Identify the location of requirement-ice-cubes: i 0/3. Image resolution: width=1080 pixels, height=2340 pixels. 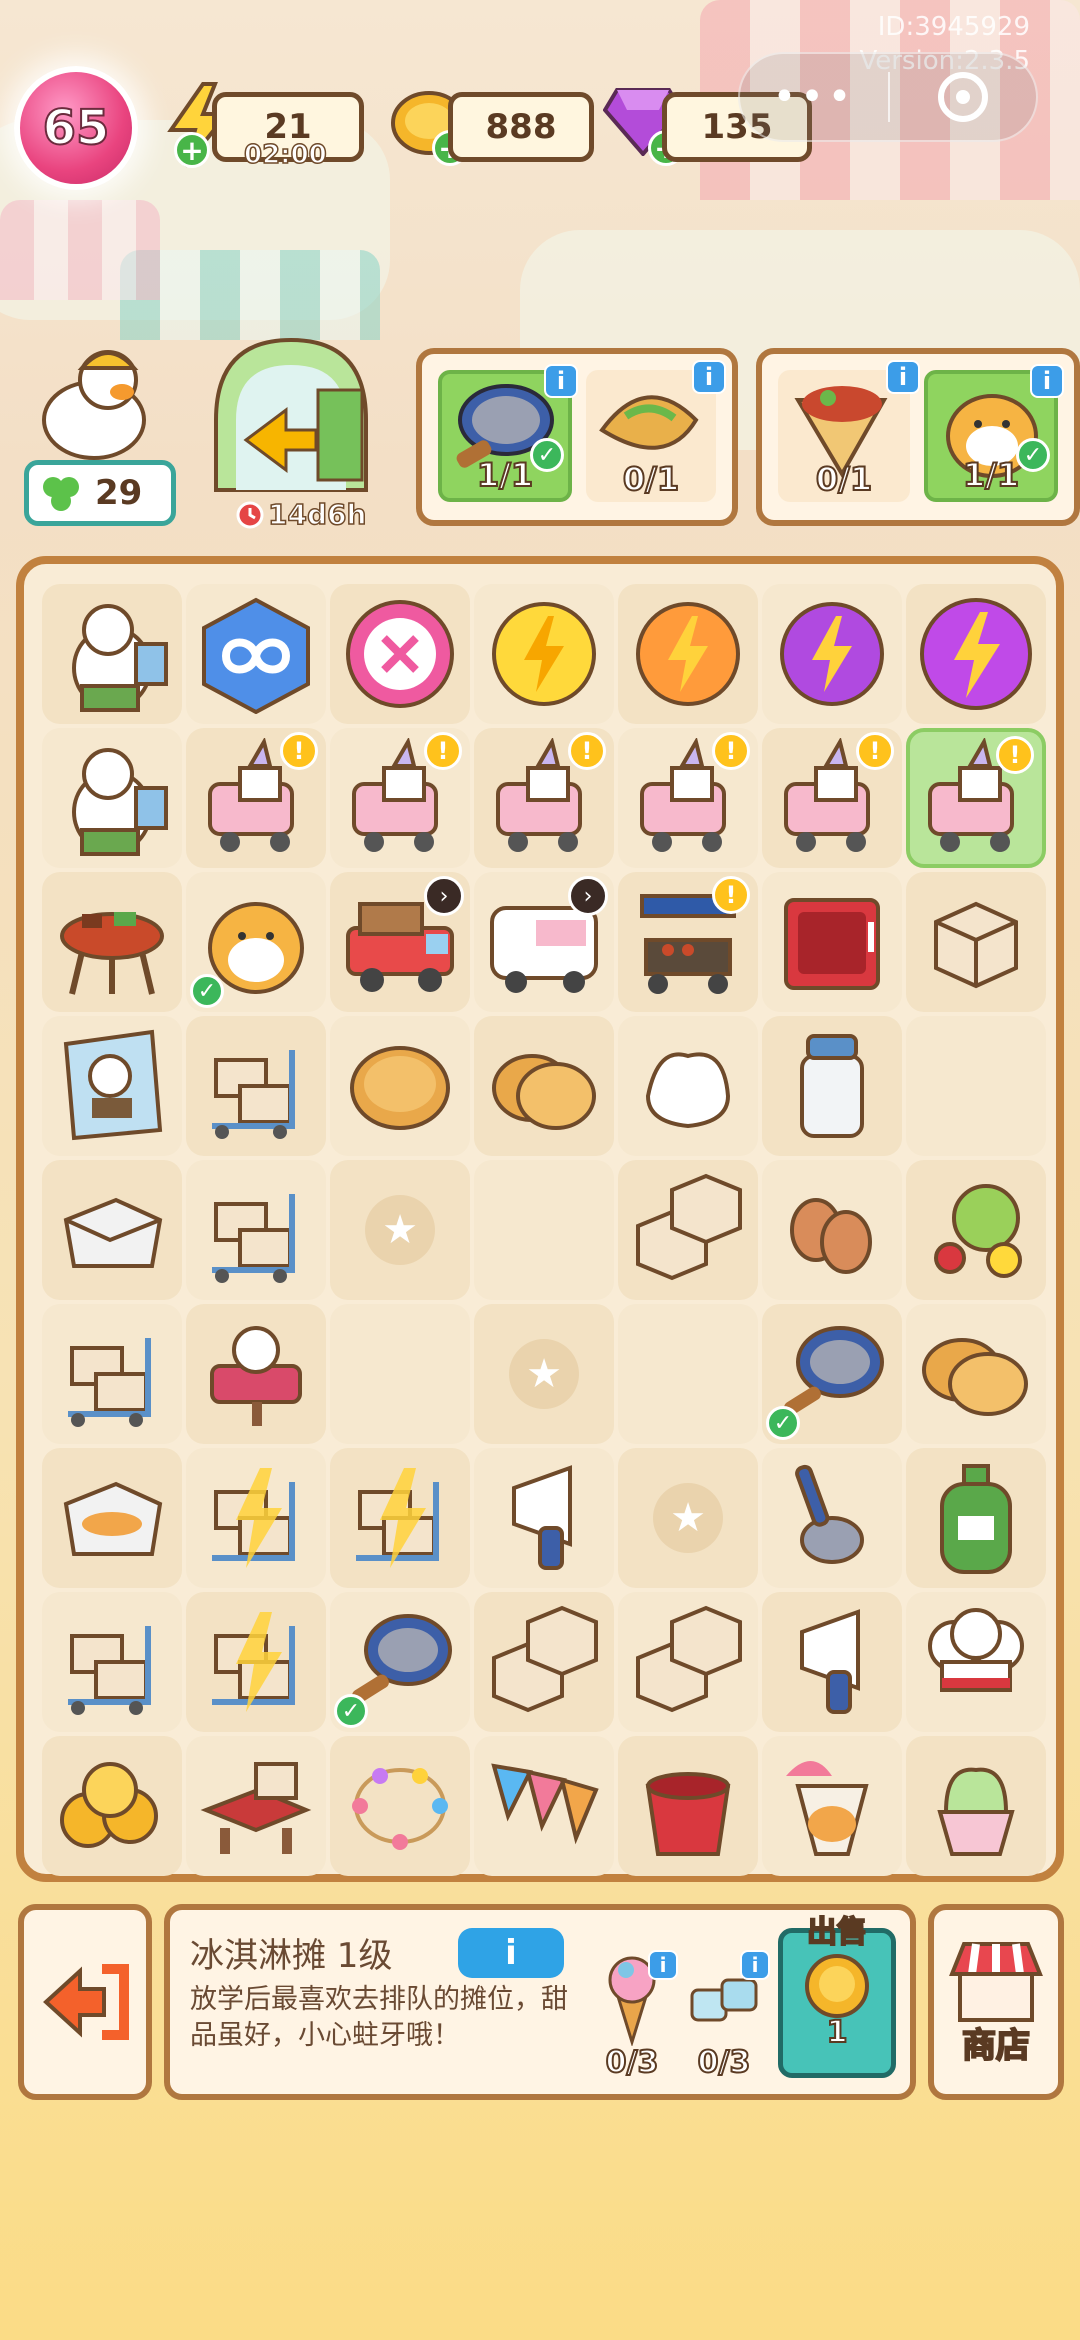
(726, 2015).